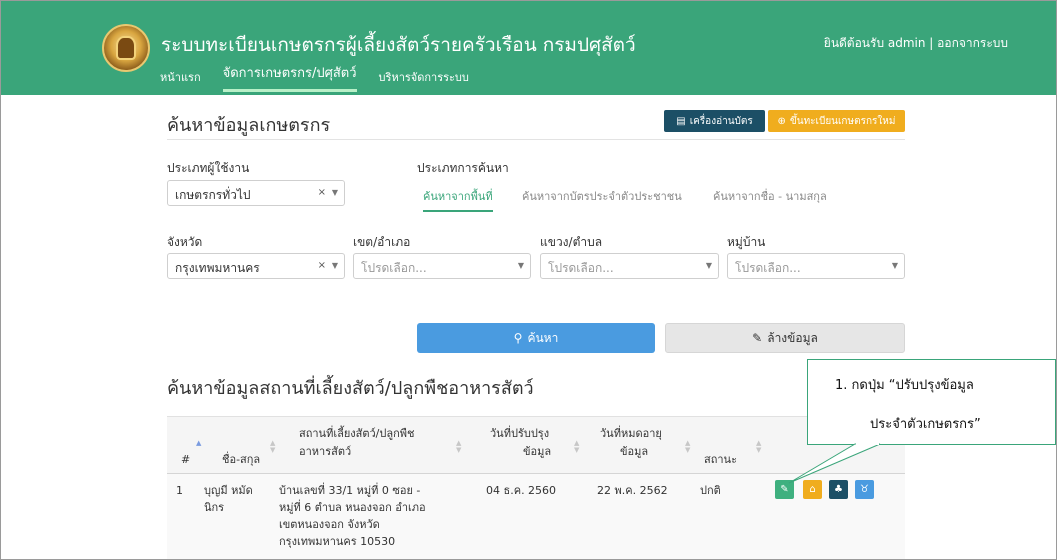 This screenshot has height=560, width=1057. I want to click on edit-farmer-button: ✎, so click(784, 489).